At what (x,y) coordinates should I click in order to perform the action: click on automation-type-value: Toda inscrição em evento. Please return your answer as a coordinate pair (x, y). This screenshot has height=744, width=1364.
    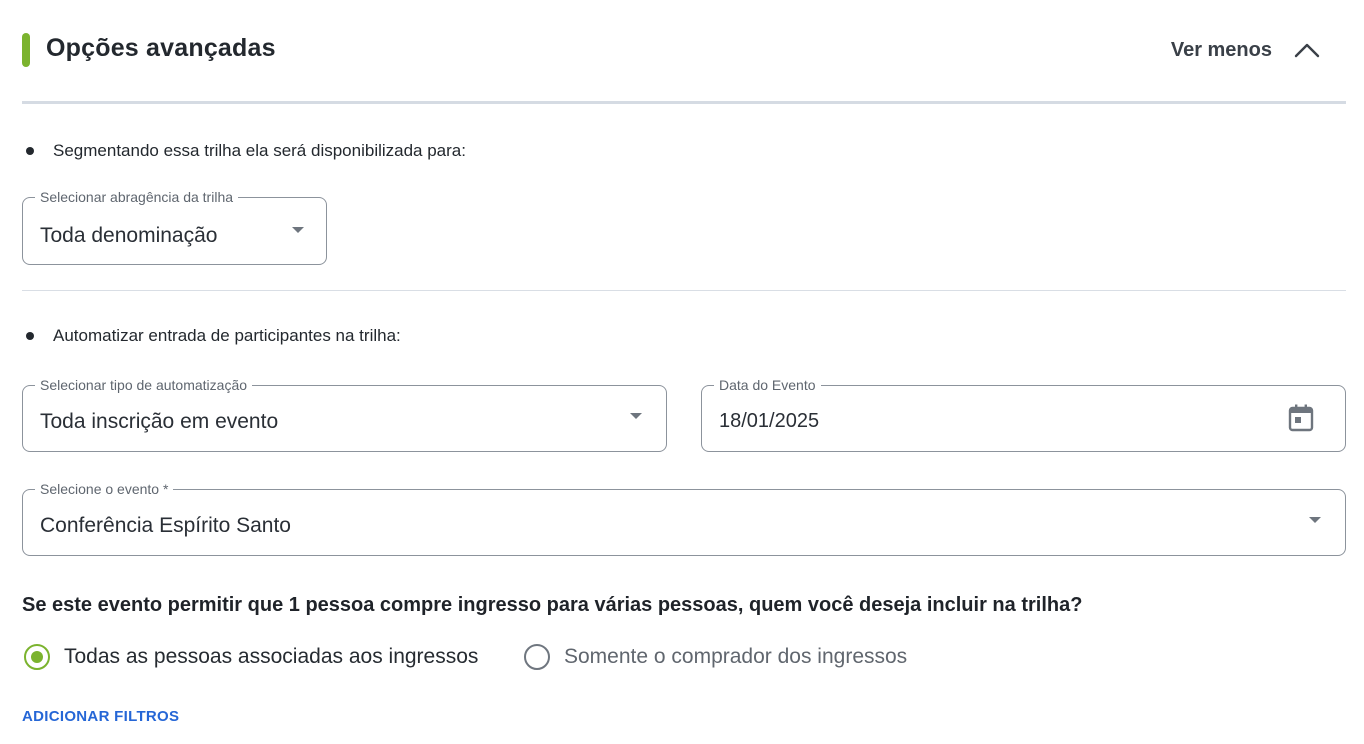
    Looking at the image, I should click on (159, 421).